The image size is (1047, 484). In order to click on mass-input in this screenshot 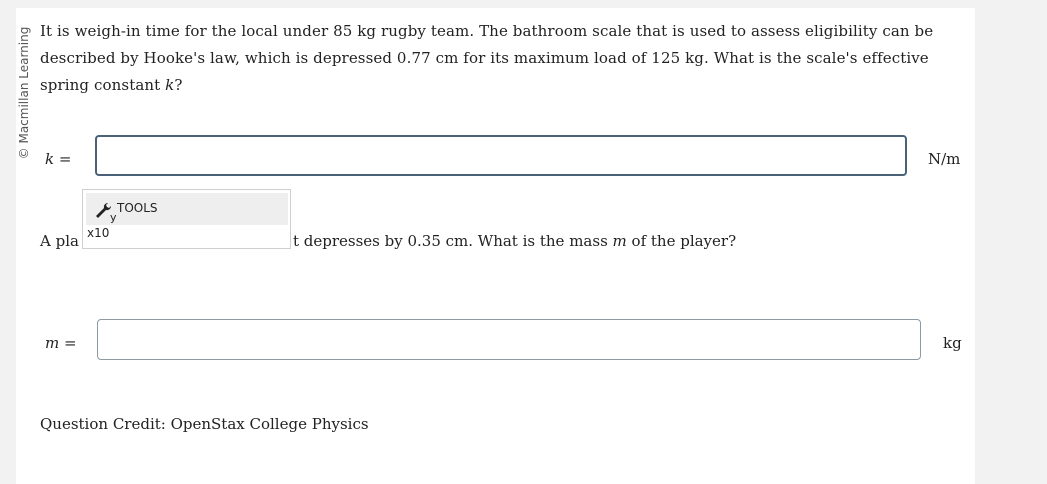, I will do `click(509, 339)`.